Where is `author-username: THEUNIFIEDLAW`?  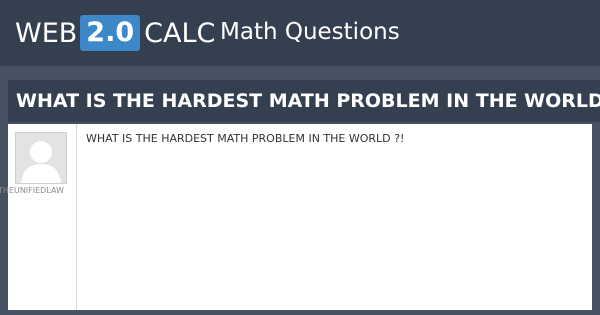
author-username: THEUNIFIEDLAW is located at coordinates (32, 190).